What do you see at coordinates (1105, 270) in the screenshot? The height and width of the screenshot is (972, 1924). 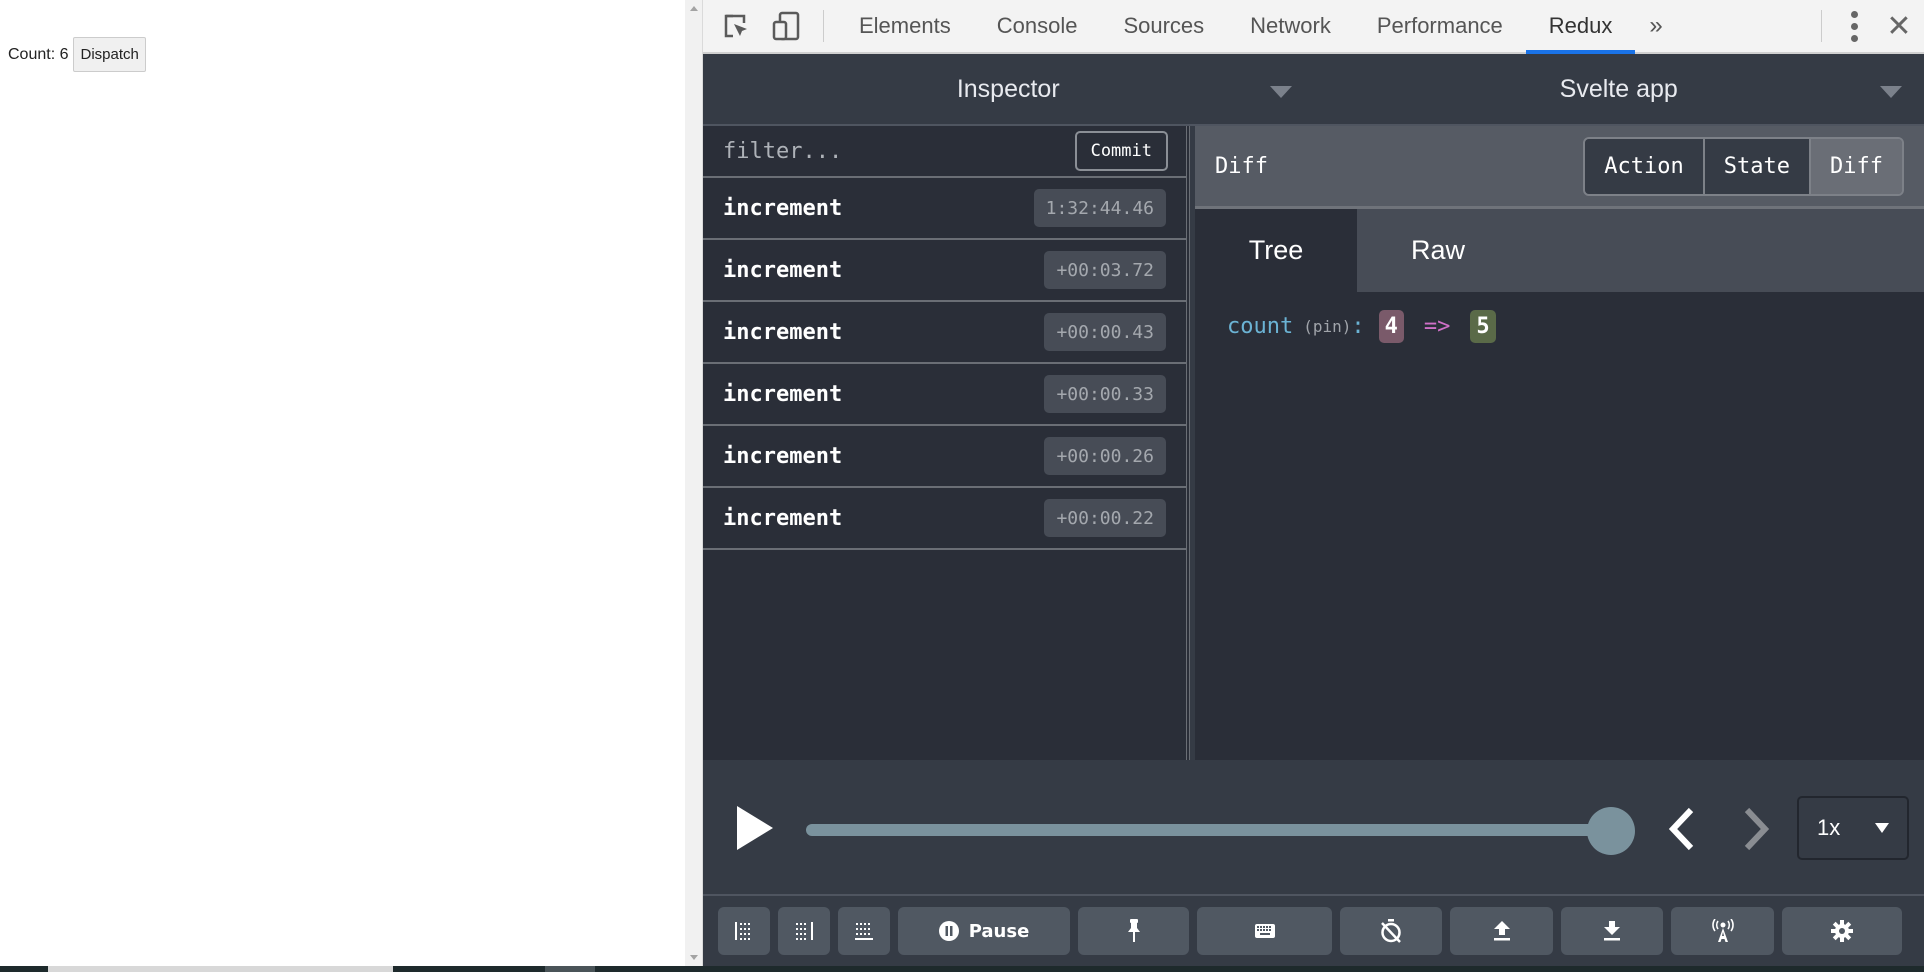 I see `action-time: +00:03.72` at bounding box center [1105, 270].